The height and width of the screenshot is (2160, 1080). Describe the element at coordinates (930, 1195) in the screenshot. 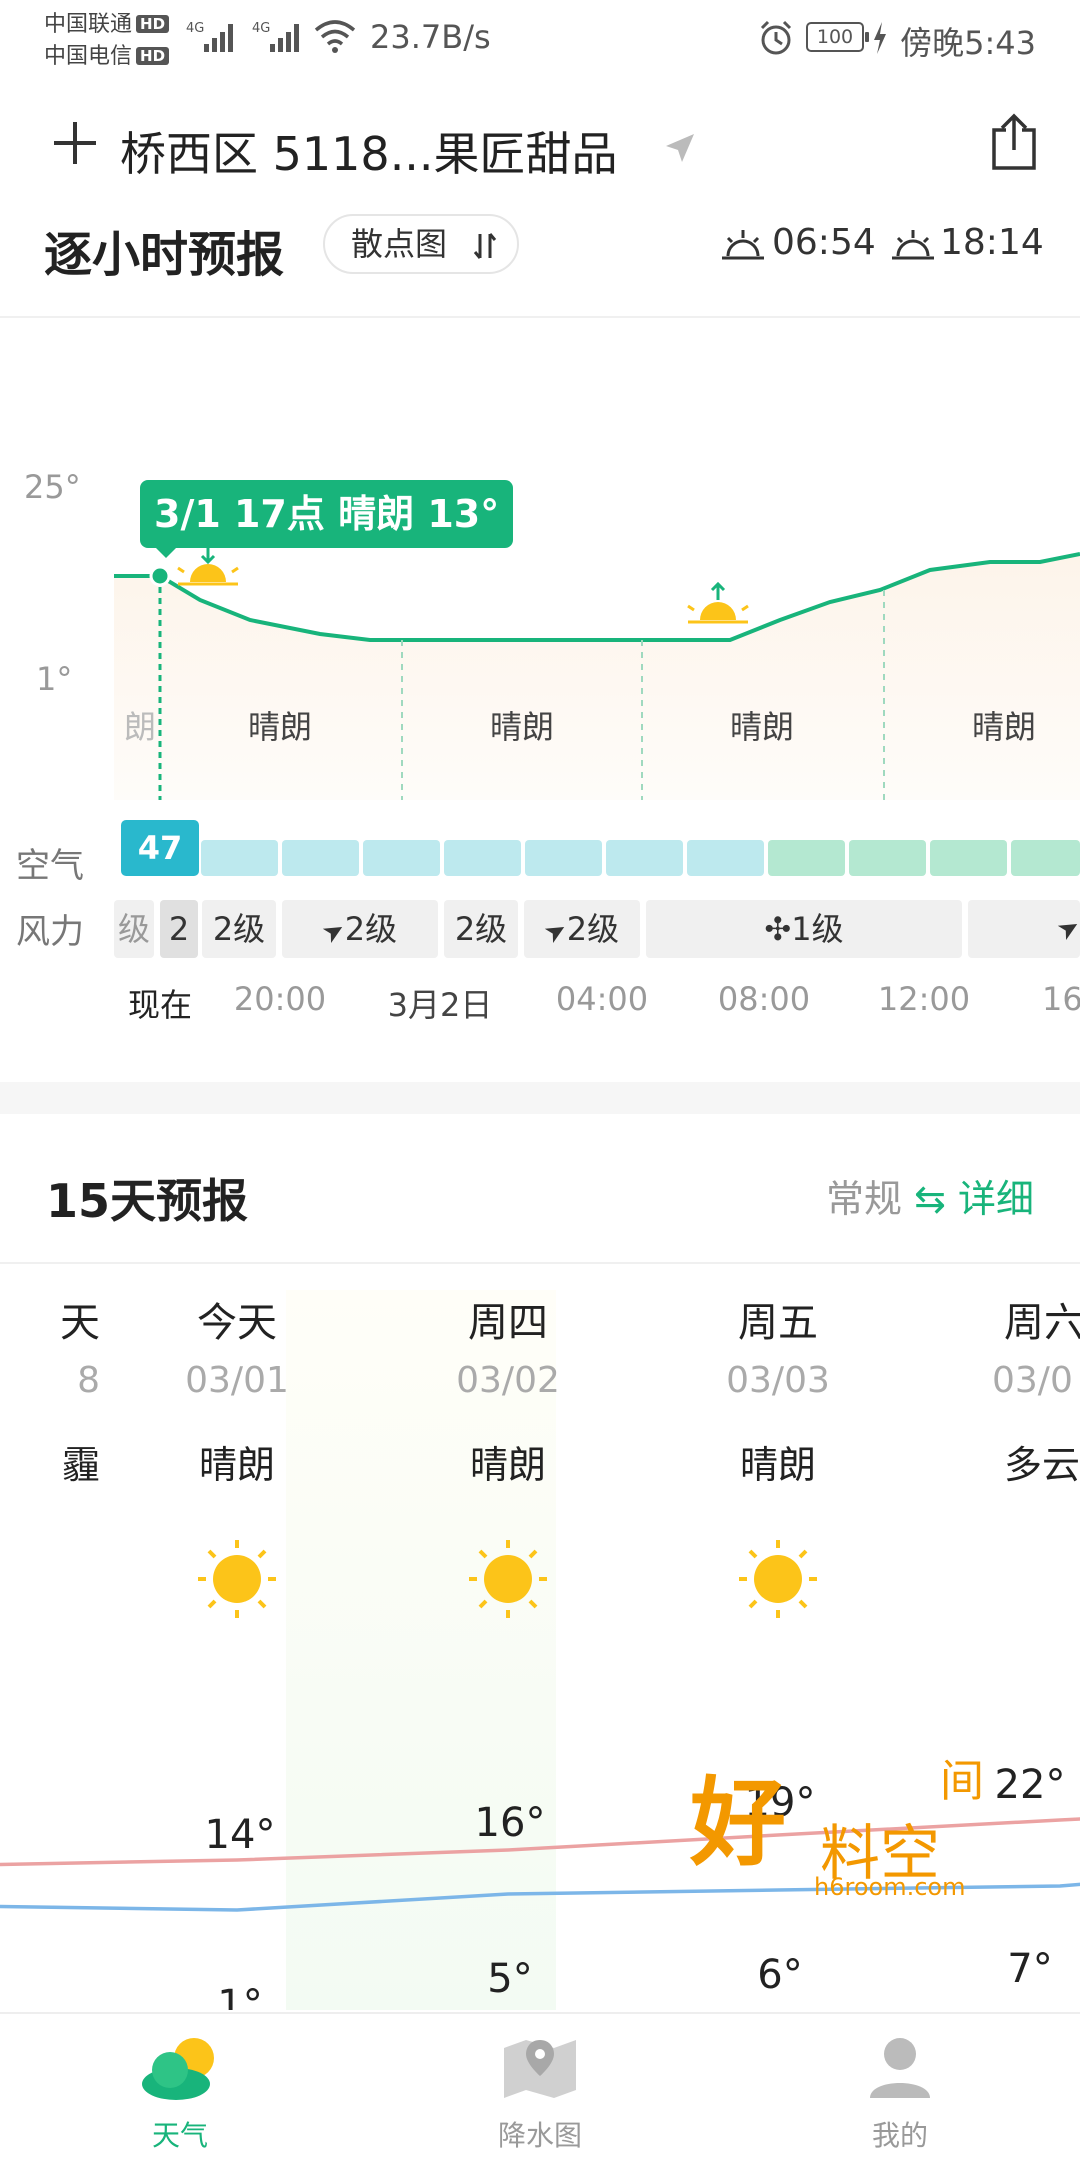

I see `forecast-view-toggle: 常规 ⇆ 详细` at that location.